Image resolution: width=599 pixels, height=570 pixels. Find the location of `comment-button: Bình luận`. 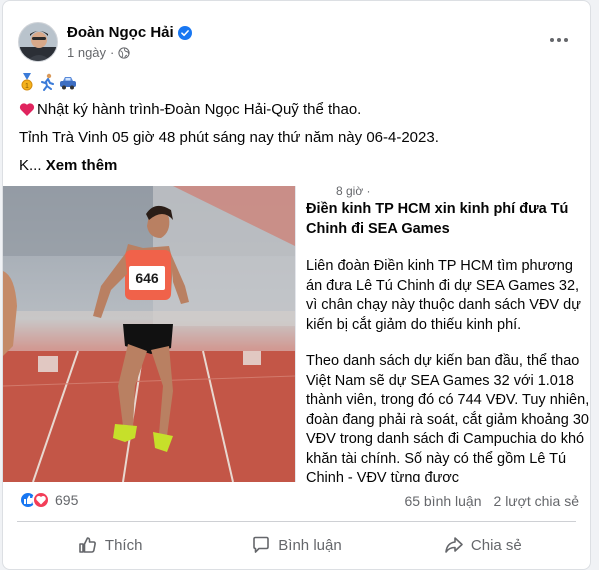

comment-button: Bình luận is located at coordinates (296, 545).